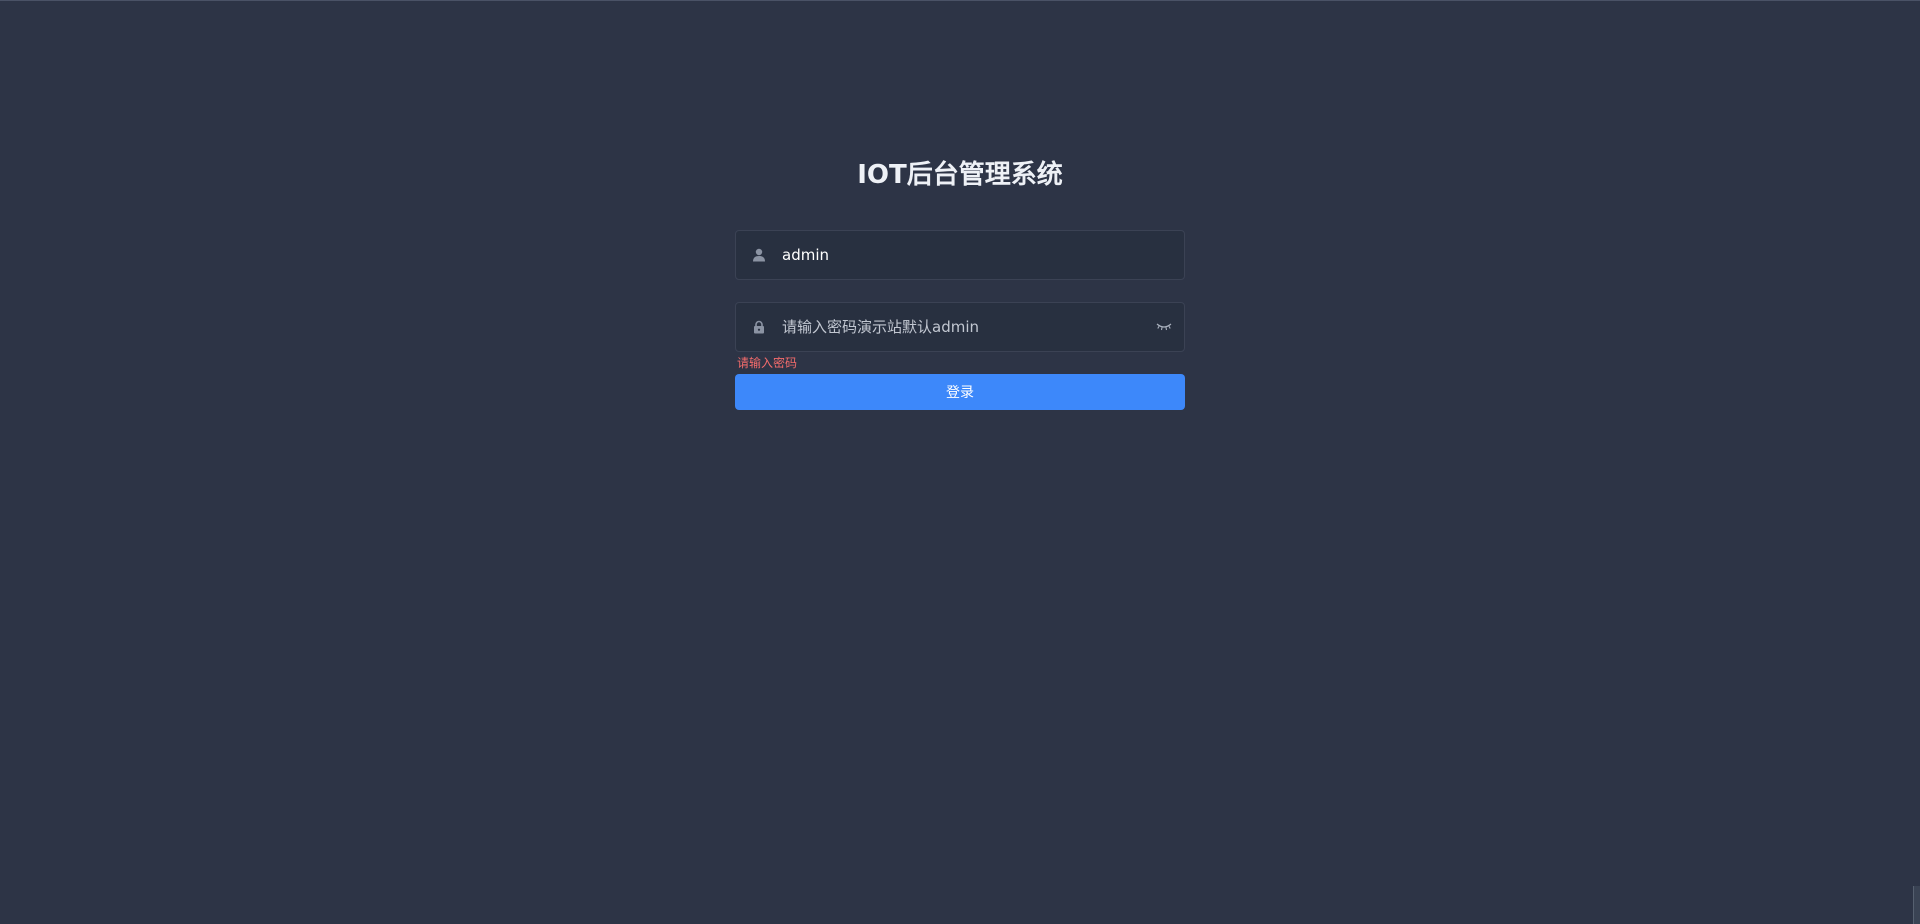 Image resolution: width=1920 pixels, height=924 pixels. What do you see at coordinates (960, 175) in the screenshot?
I see `page-title: IOT后台管理系统` at bounding box center [960, 175].